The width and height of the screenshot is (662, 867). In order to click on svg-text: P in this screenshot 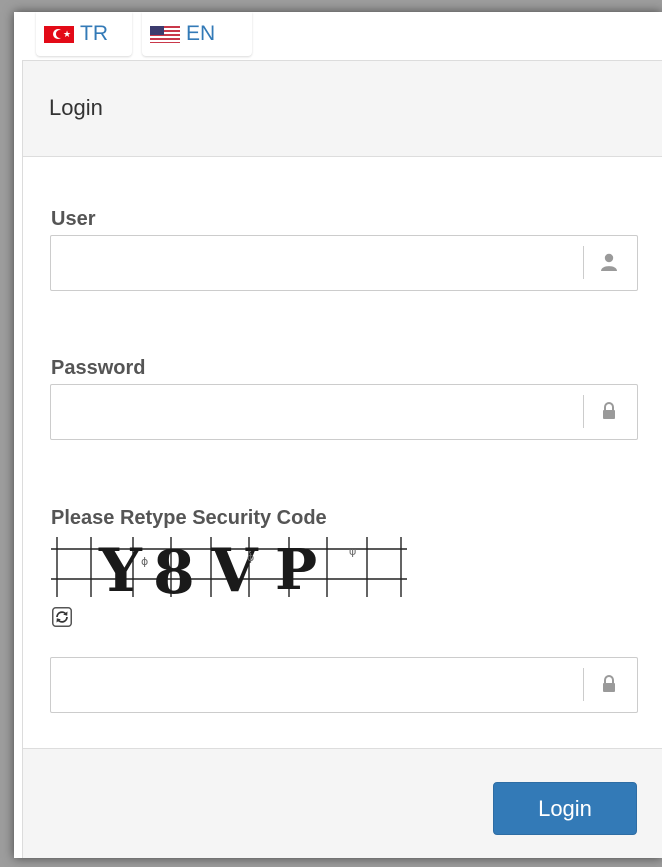, I will do `click(296, 568)`.